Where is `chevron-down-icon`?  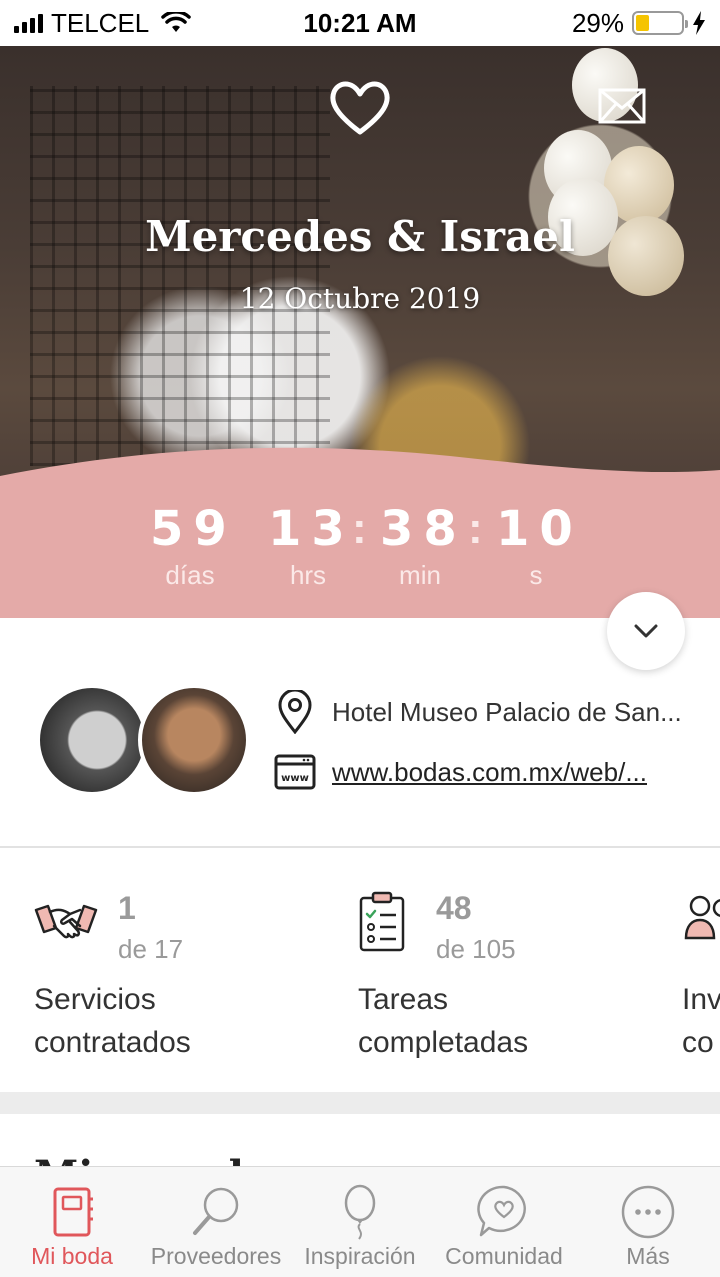 chevron-down-icon is located at coordinates (646, 631).